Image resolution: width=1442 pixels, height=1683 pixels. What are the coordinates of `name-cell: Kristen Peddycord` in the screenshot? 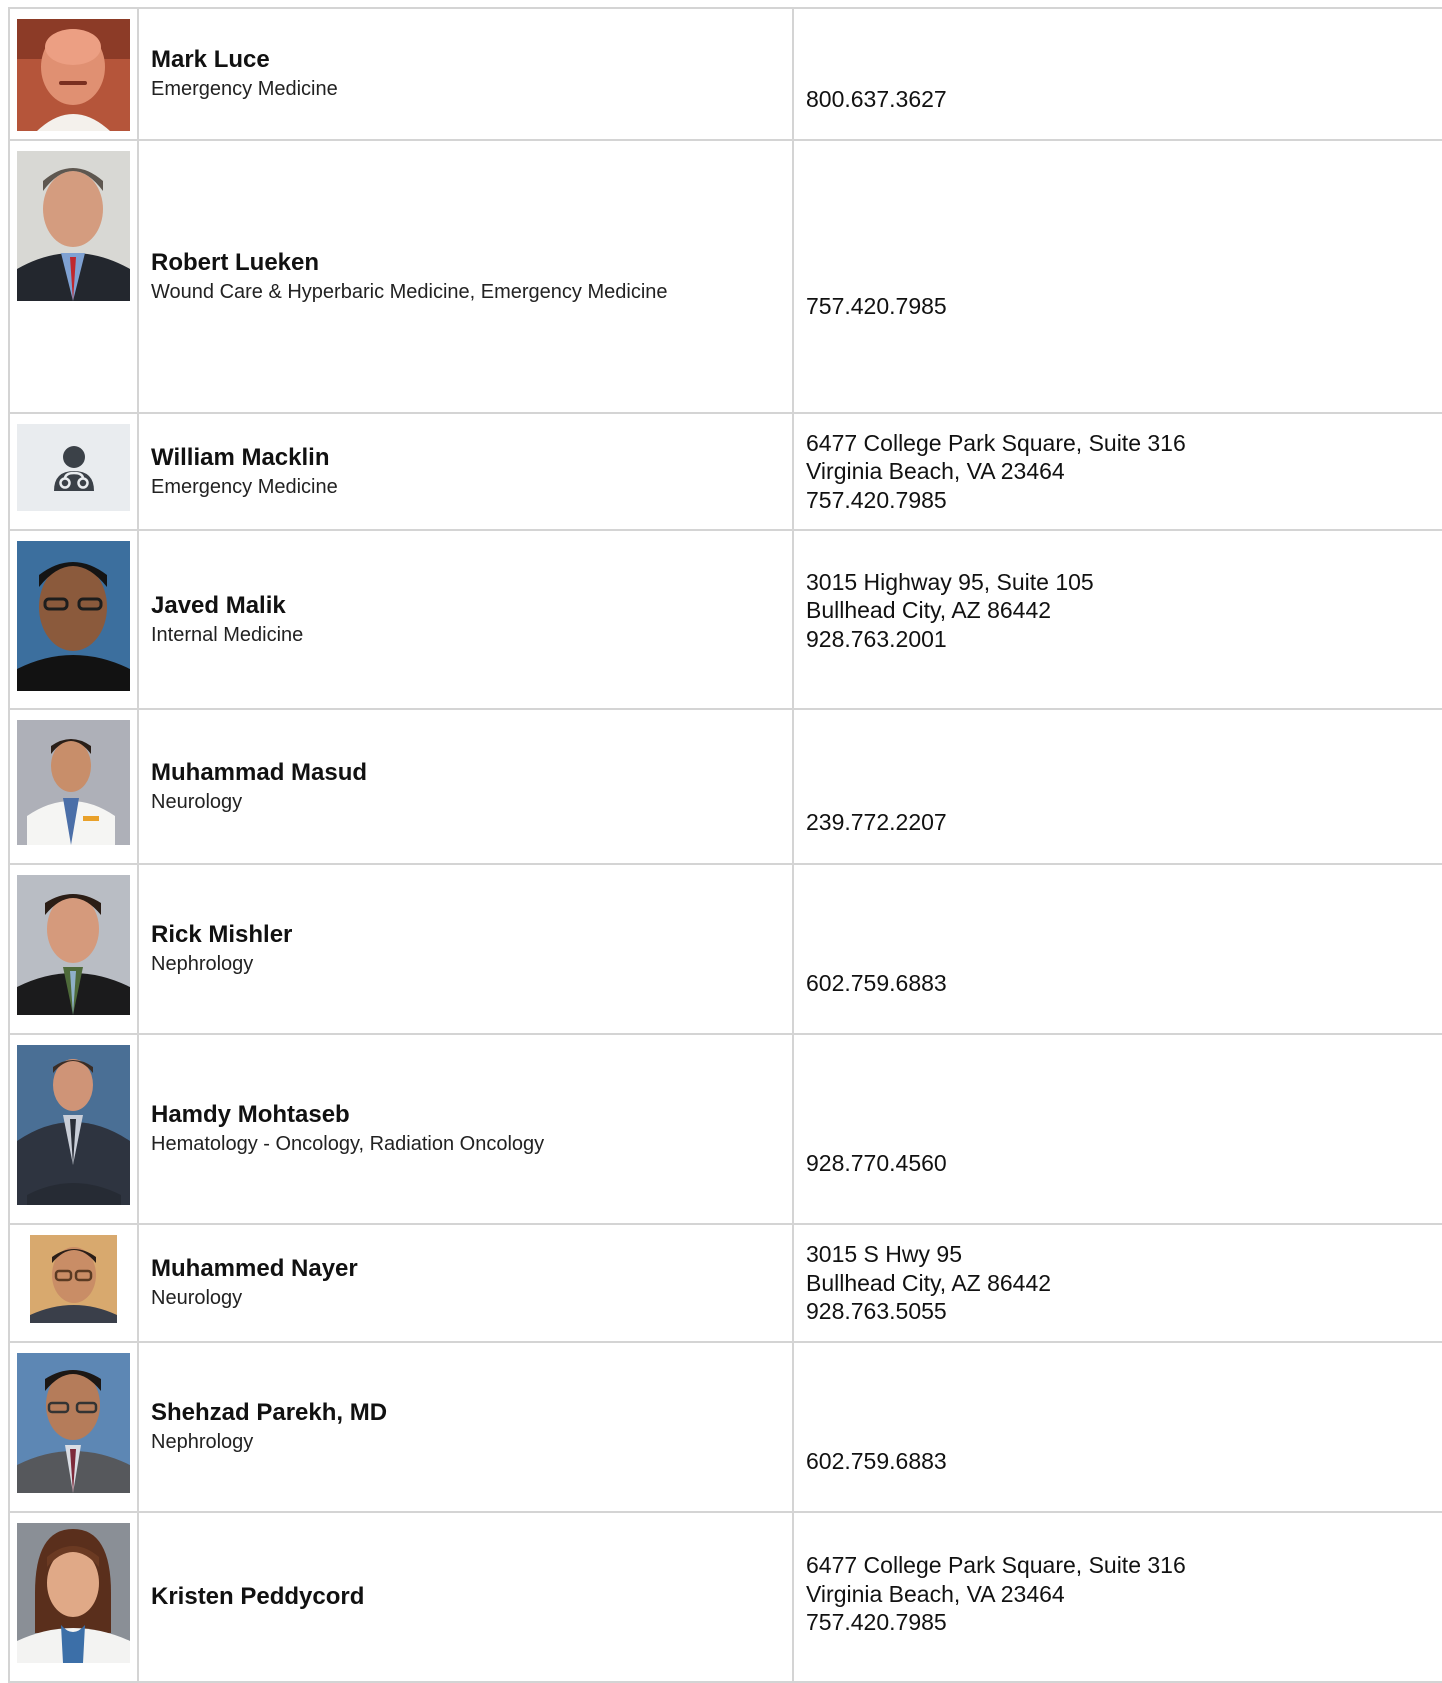 It's located at (465, 1597).